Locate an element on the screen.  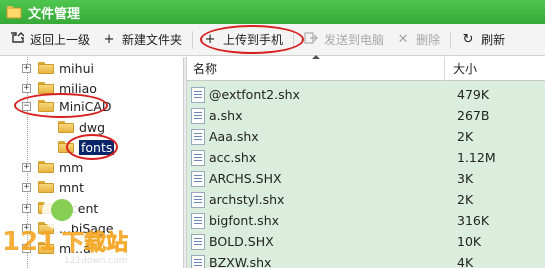
tree-item-mnt: + mnt is located at coordinates (53, 187).